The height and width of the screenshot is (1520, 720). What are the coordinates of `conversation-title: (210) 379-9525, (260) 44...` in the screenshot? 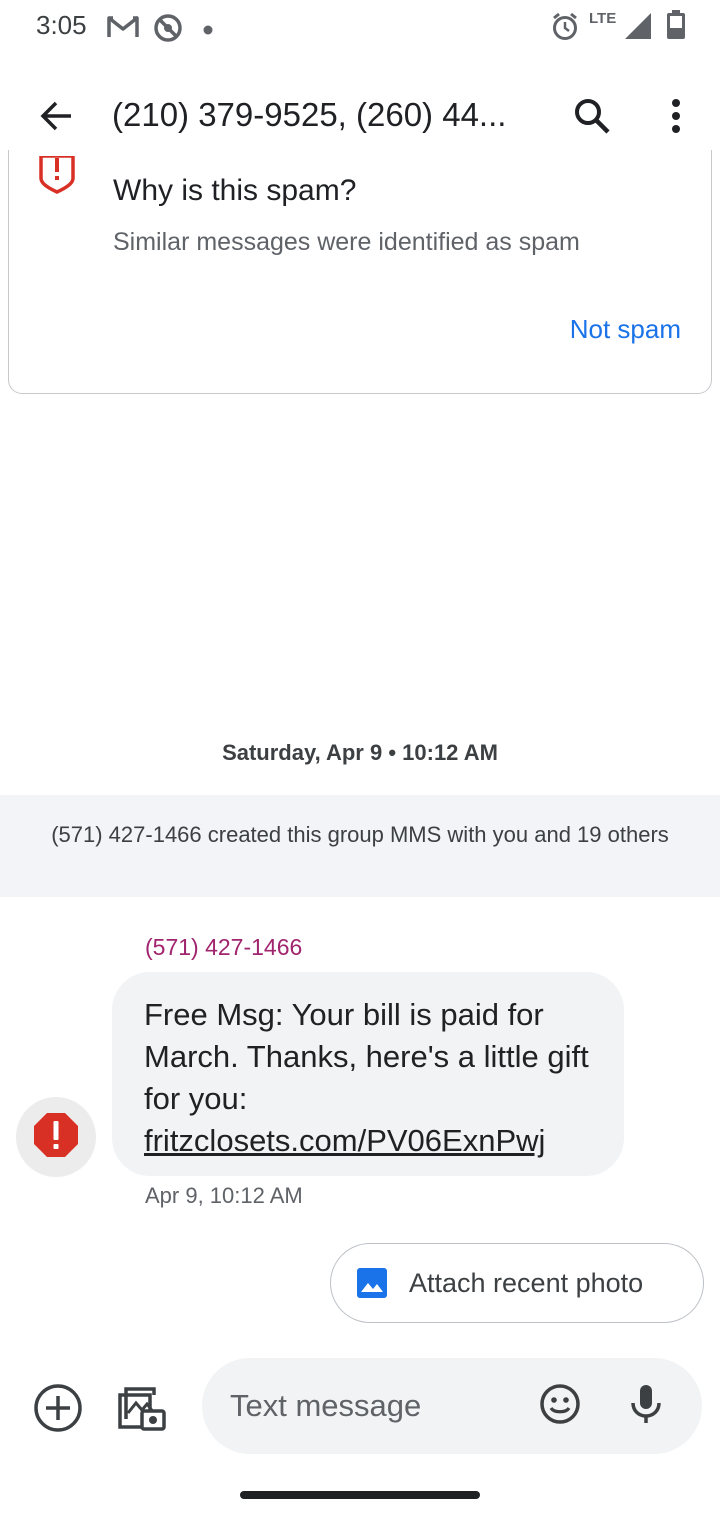 It's located at (309, 114).